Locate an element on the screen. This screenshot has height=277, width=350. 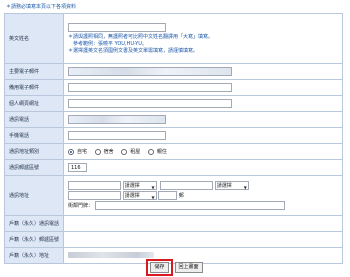
radio-relative is located at coordinates (150, 151).